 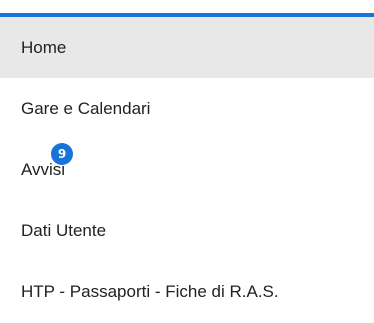 I want to click on menu-item-label: Home, so click(x=44, y=47).